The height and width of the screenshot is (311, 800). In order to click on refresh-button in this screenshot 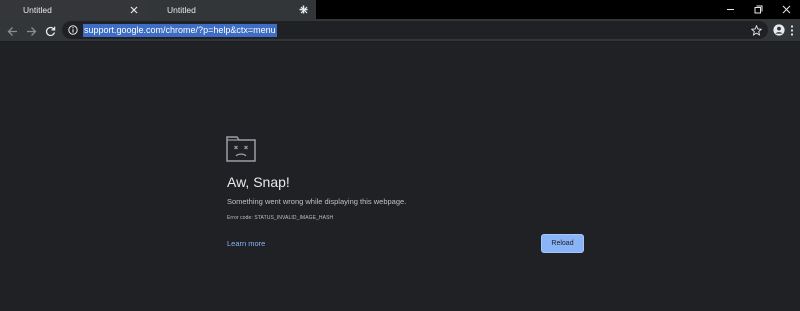, I will do `click(50, 31)`.